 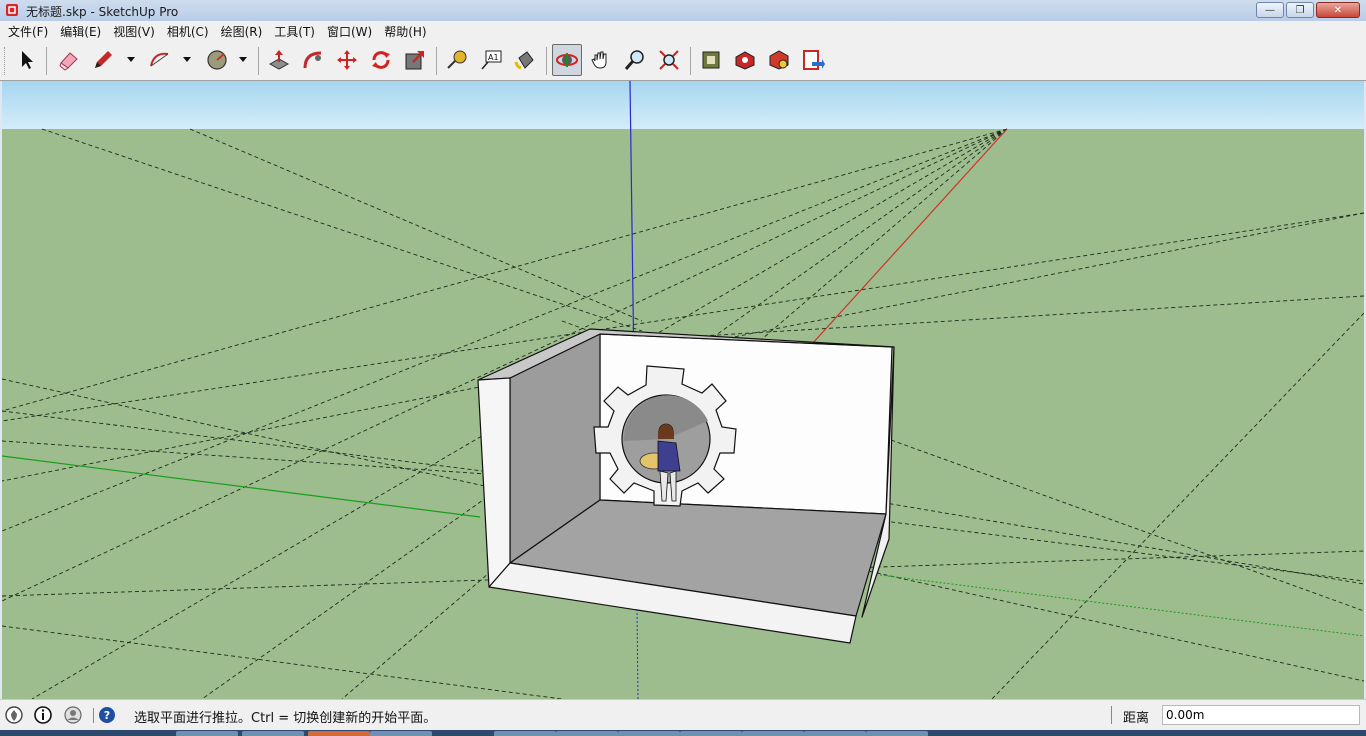 What do you see at coordinates (242, 31) in the screenshot?
I see `menu-draw: 绘图(R)` at bounding box center [242, 31].